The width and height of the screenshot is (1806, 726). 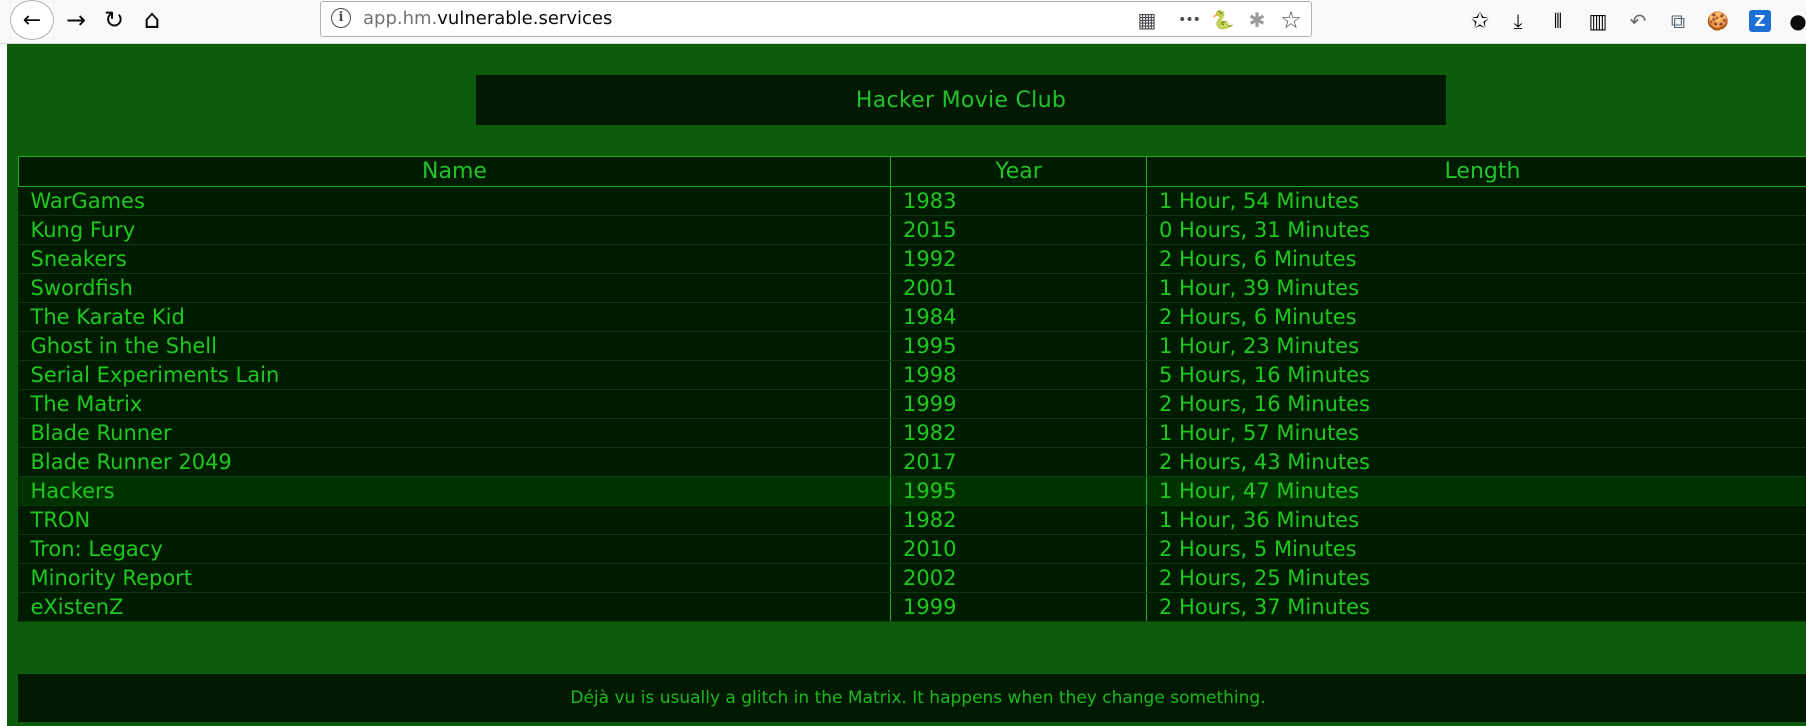 I want to click on column-header-length: Length, so click(x=1476, y=171).